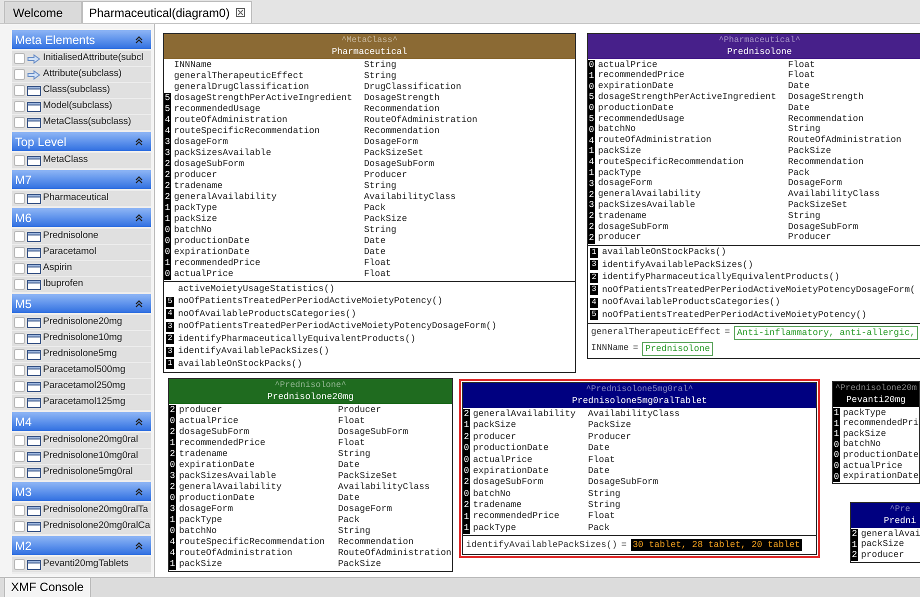 The height and width of the screenshot is (597, 920). I want to click on palette-item: Prednisolone20mg0ralTa, so click(81, 510).